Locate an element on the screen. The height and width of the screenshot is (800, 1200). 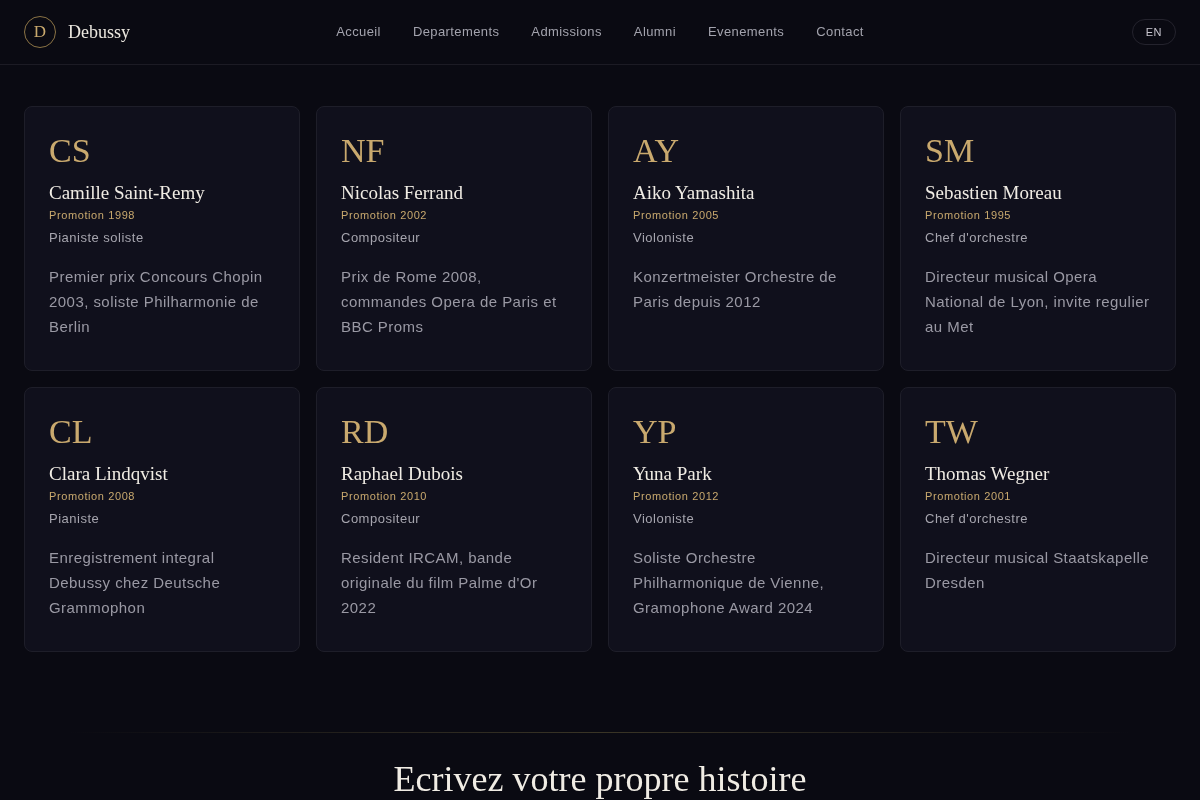
promotion-year: Promotion 2005 is located at coordinates (676, 215).